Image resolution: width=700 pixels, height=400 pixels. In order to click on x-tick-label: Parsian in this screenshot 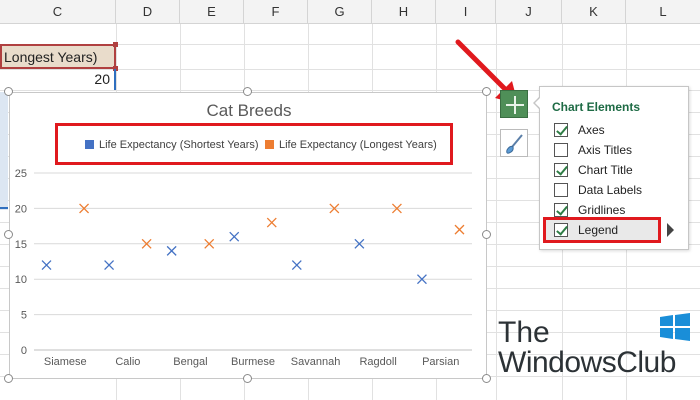, I will do `click(440, 362)`.